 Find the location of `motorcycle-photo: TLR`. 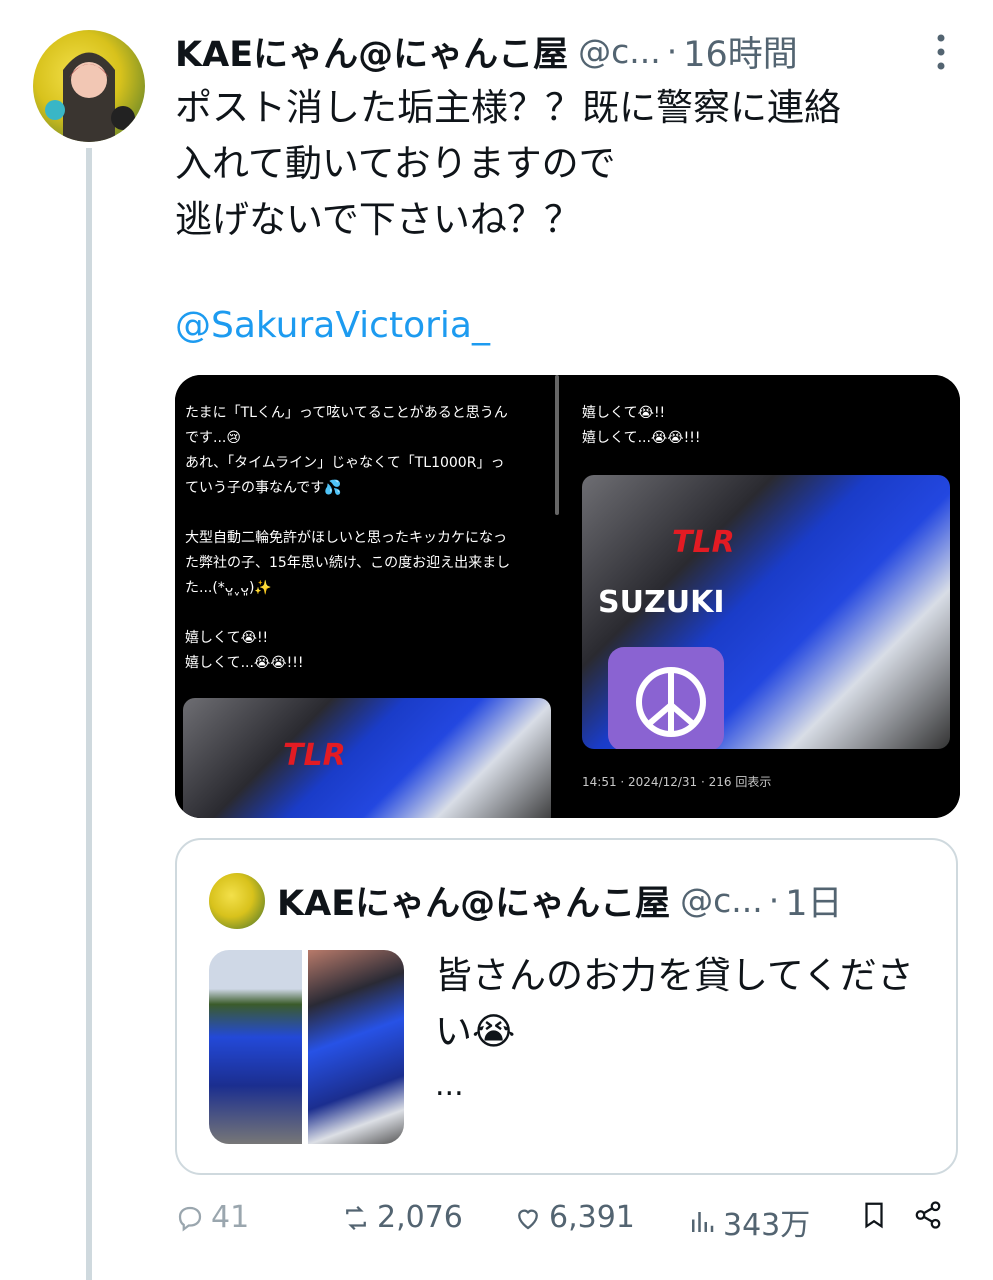

motorcycle-photo: TLR is located at coordinates (367, 758).